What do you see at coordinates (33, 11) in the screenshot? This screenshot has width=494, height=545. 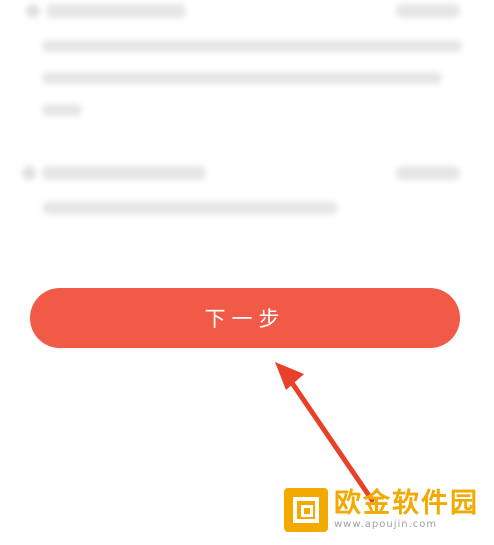 I see `section-1-icon` at bounding box center [33, 11].